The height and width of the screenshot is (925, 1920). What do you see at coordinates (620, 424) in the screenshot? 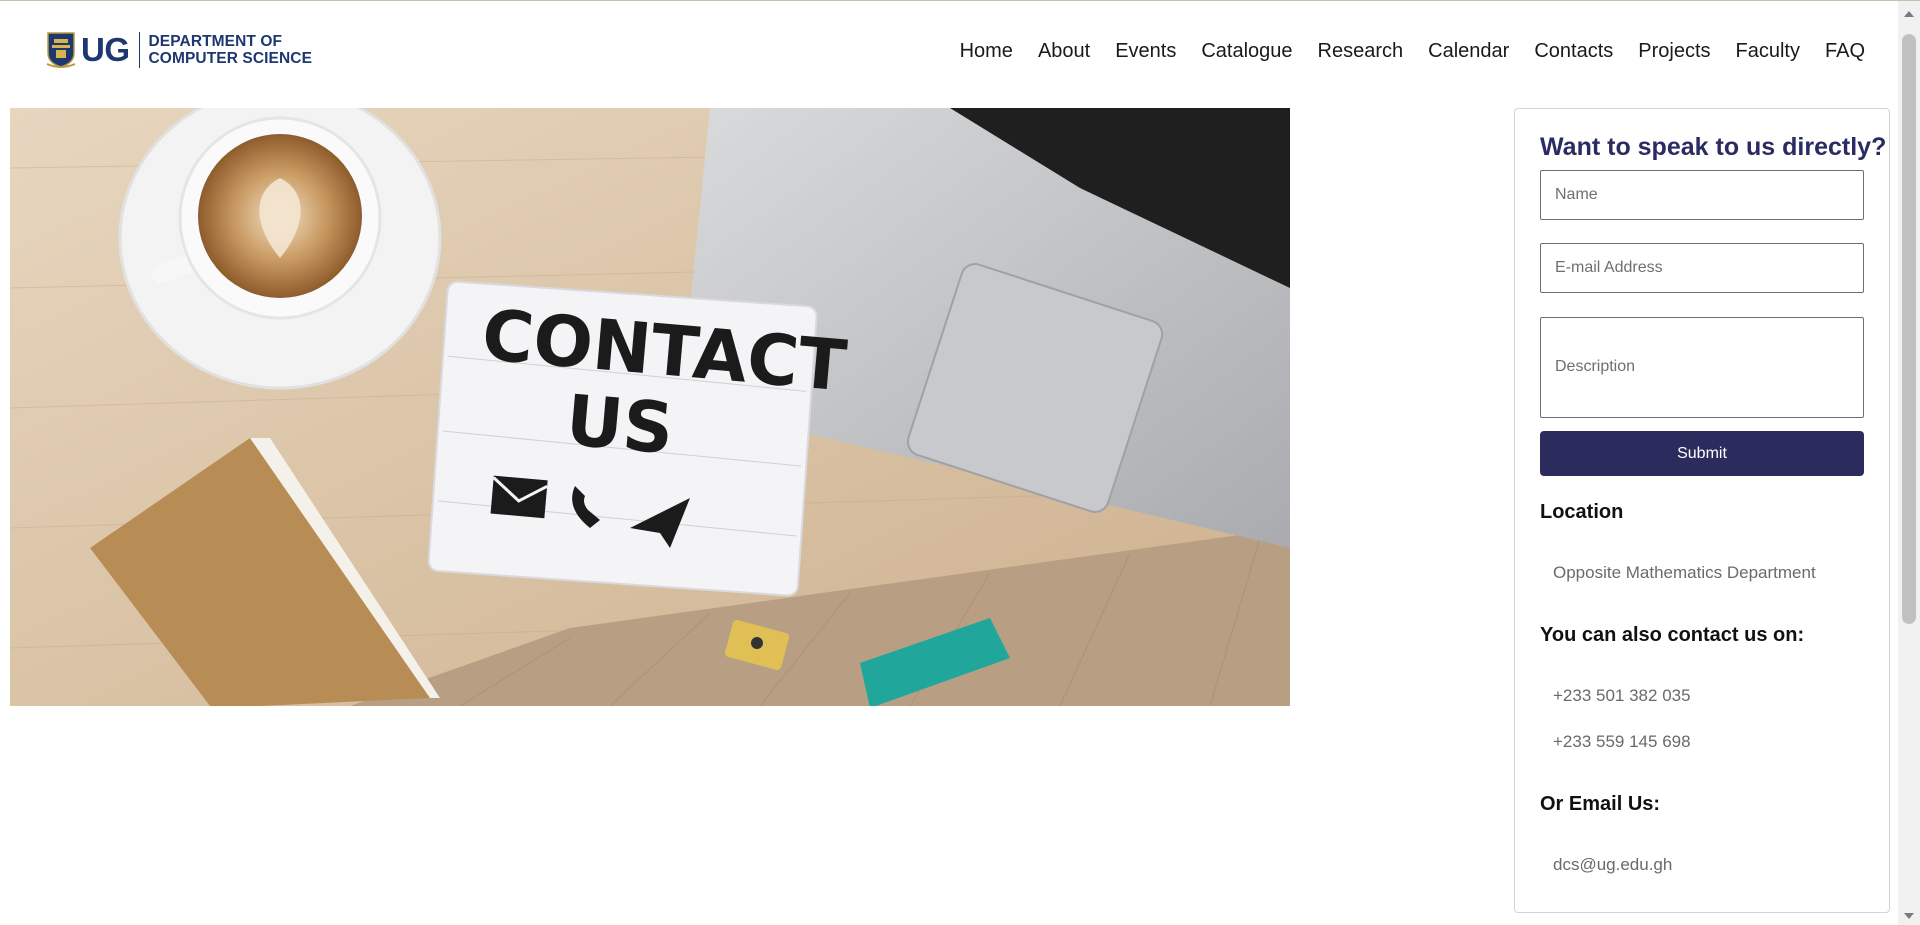
I see `sign-text-line-2: US` at bounding box center [620, 424].